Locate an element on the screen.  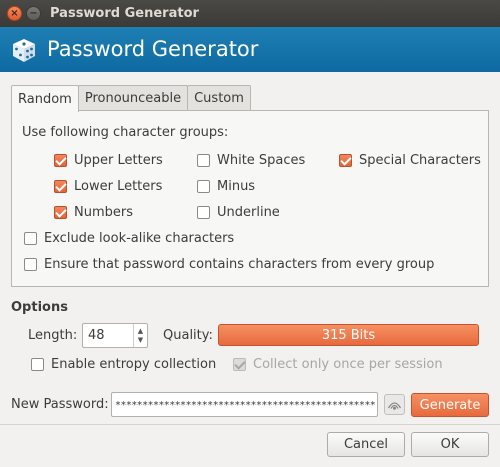
reveal-password-button is located at coordinates (394, 404).